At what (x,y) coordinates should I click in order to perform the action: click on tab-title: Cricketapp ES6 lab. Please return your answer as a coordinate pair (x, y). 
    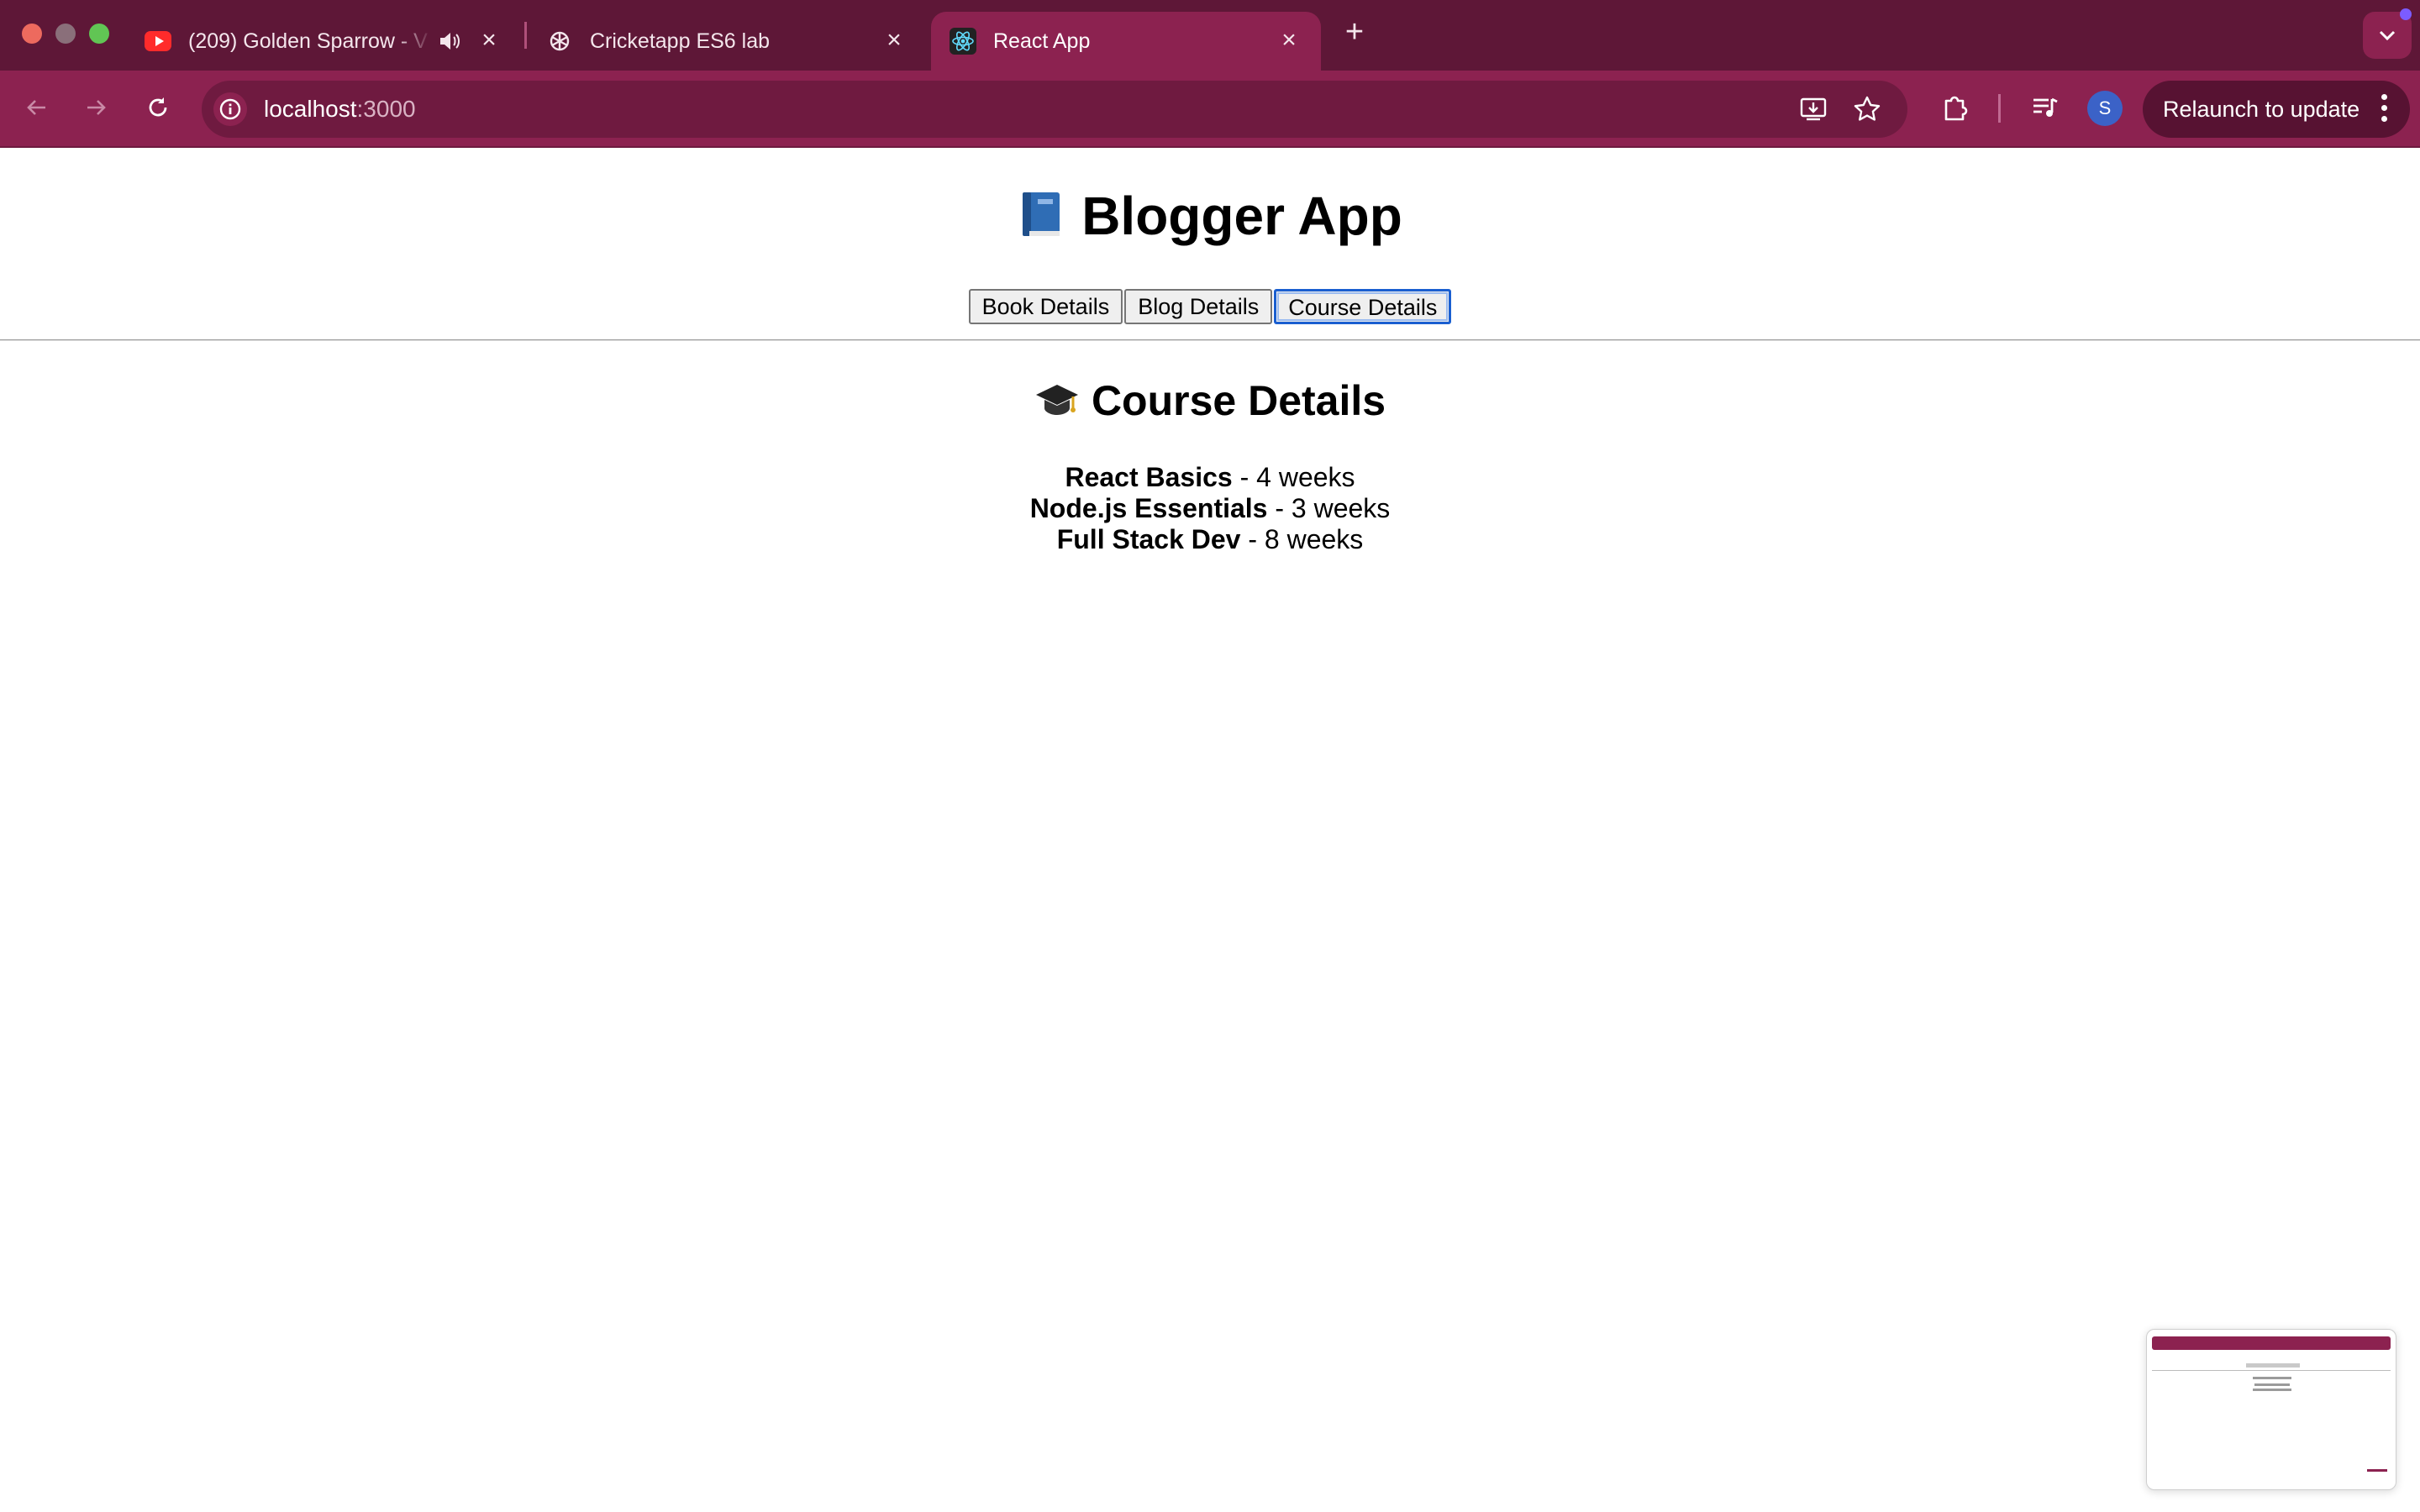
    Looking at the image, I should click on (680, 41).